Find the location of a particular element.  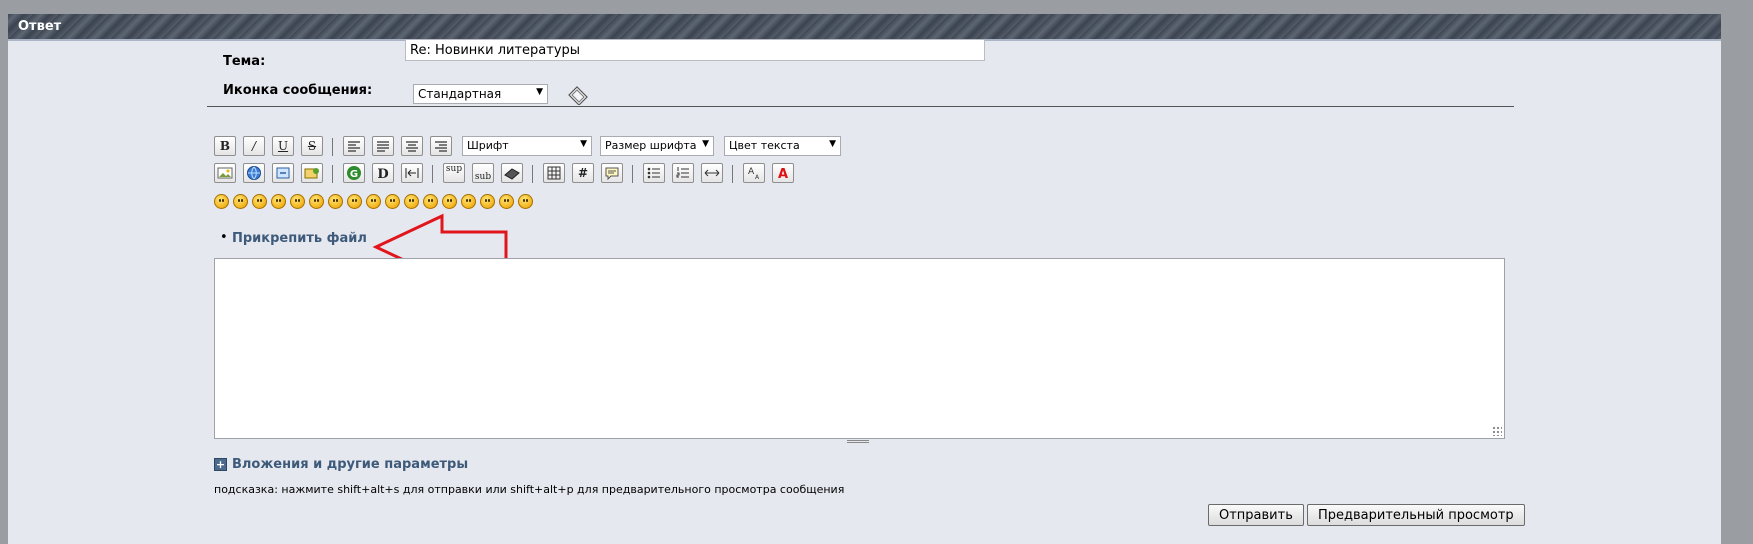

align-right-icon is located at coordinates (441, 146).